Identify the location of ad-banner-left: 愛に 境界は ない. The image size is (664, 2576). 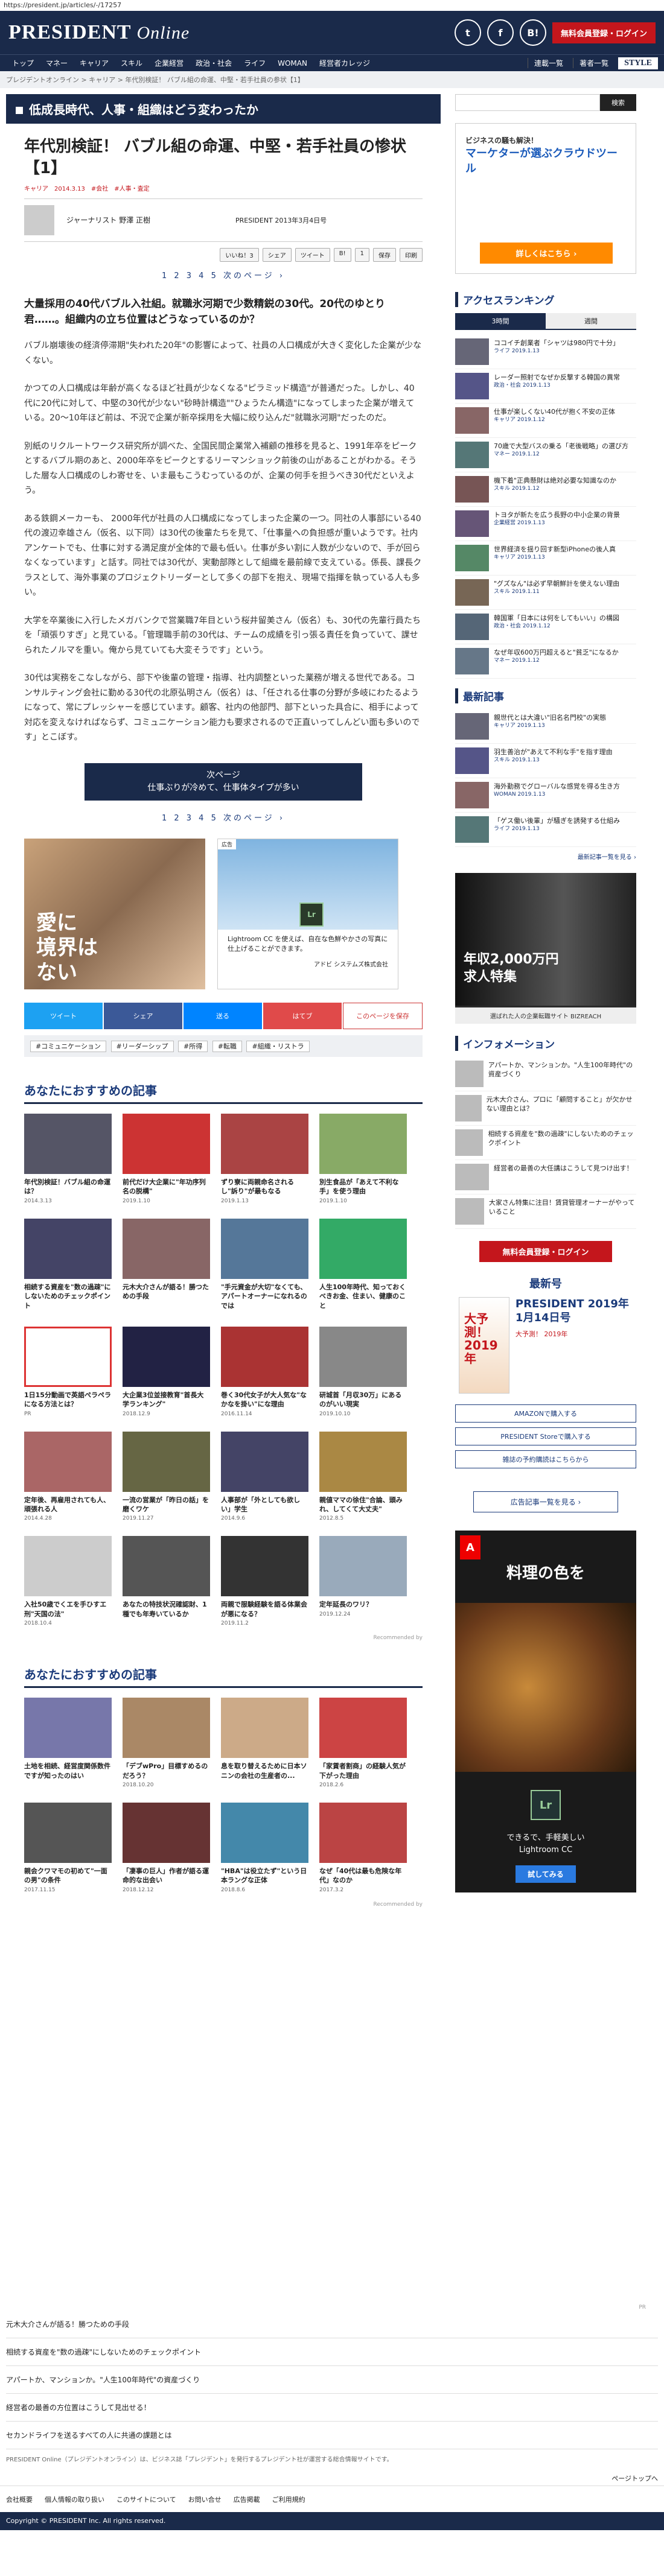
(114, 913).